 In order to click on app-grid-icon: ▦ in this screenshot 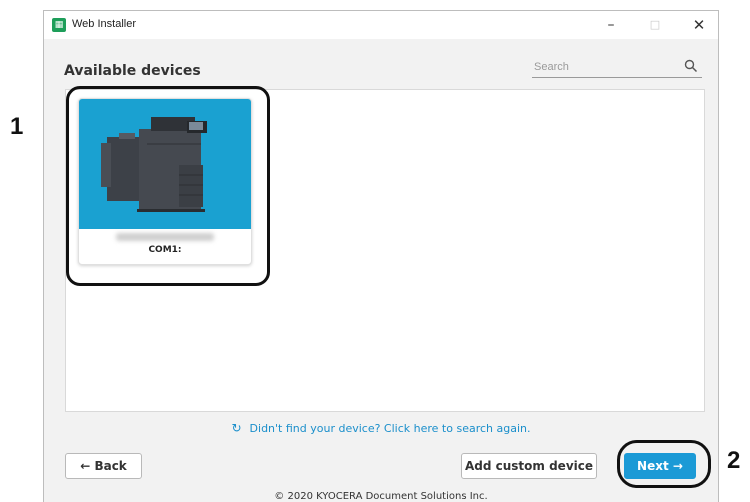, I will do `click(59, 25)`.